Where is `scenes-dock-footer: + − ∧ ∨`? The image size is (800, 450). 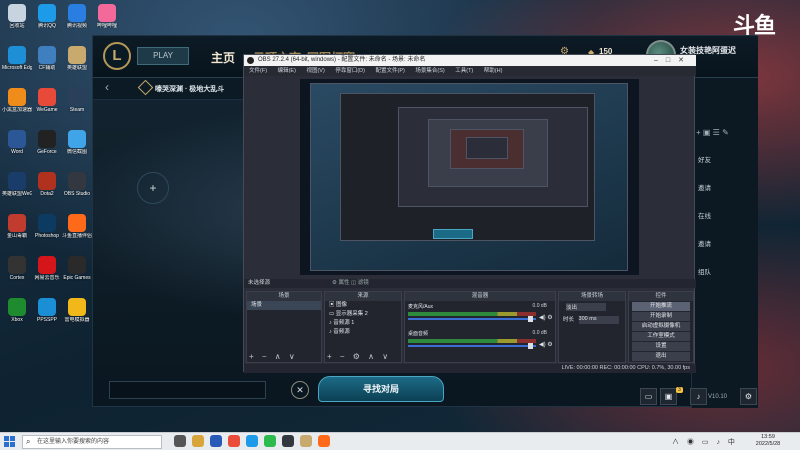 scenes-dock-footer: + − ∧ ∨ is located at coordinates (273, 356).